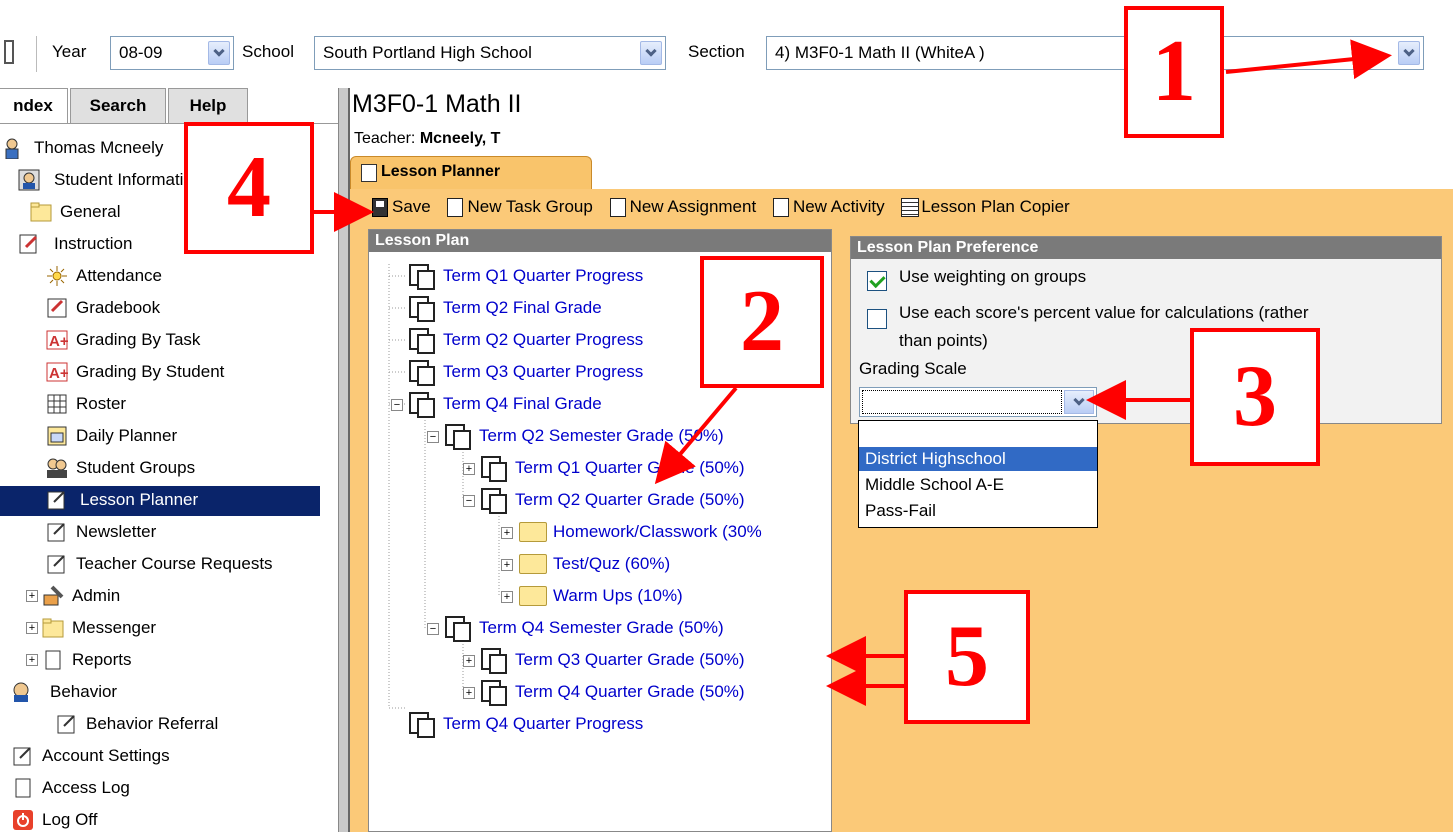  What do you see at coordinates (57, 308) in the screenshot?
I see `gradebook-icon` at bounding box center [57, 308].